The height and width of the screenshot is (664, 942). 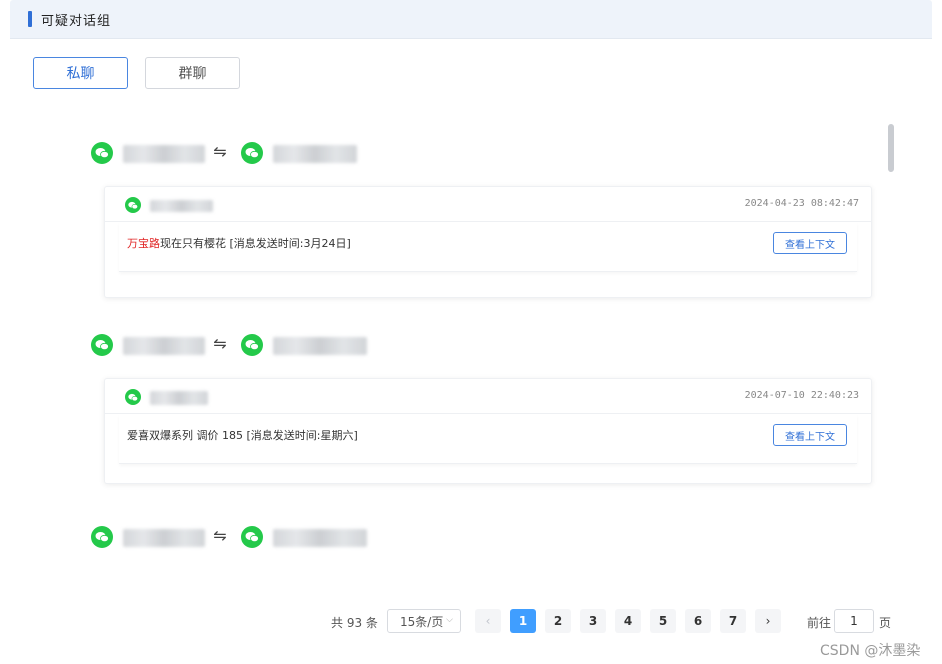 What do you see at coordinates (819, 623) in the screenshot?
I see `goto-label: 前往` at bounding box center [819, 623].